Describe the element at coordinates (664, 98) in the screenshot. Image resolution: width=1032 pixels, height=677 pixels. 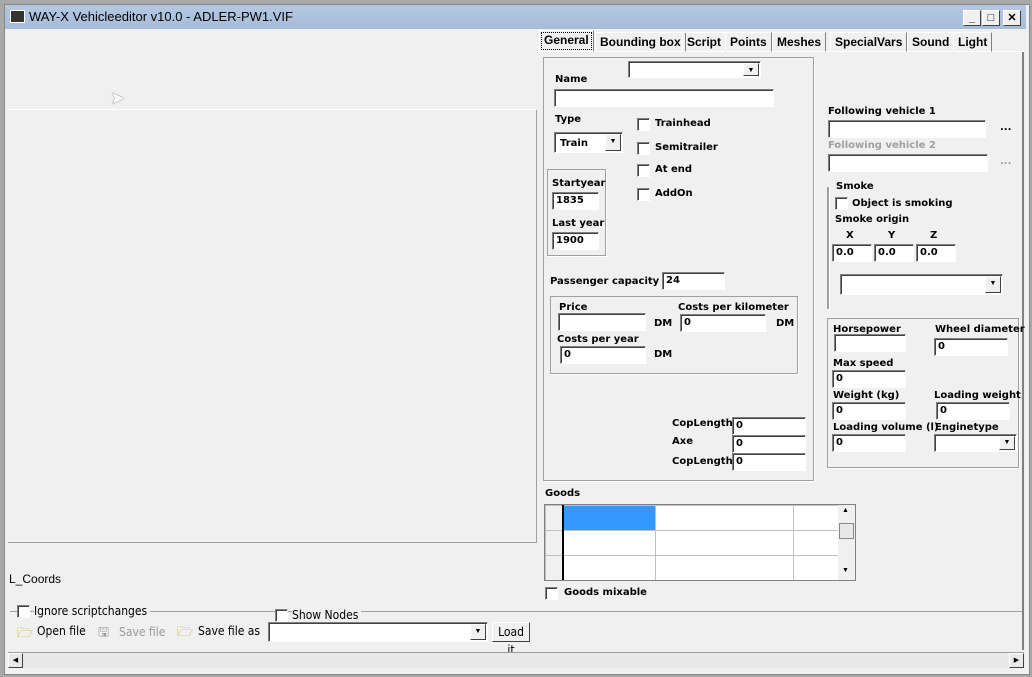
I see `name-input` at that location.